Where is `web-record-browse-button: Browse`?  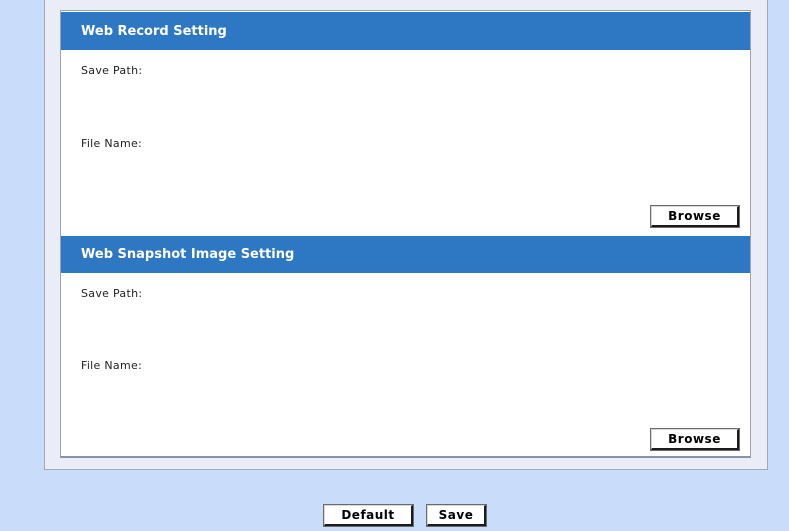 web-record-browse-button: Browse is located at coordinates (695, 216).